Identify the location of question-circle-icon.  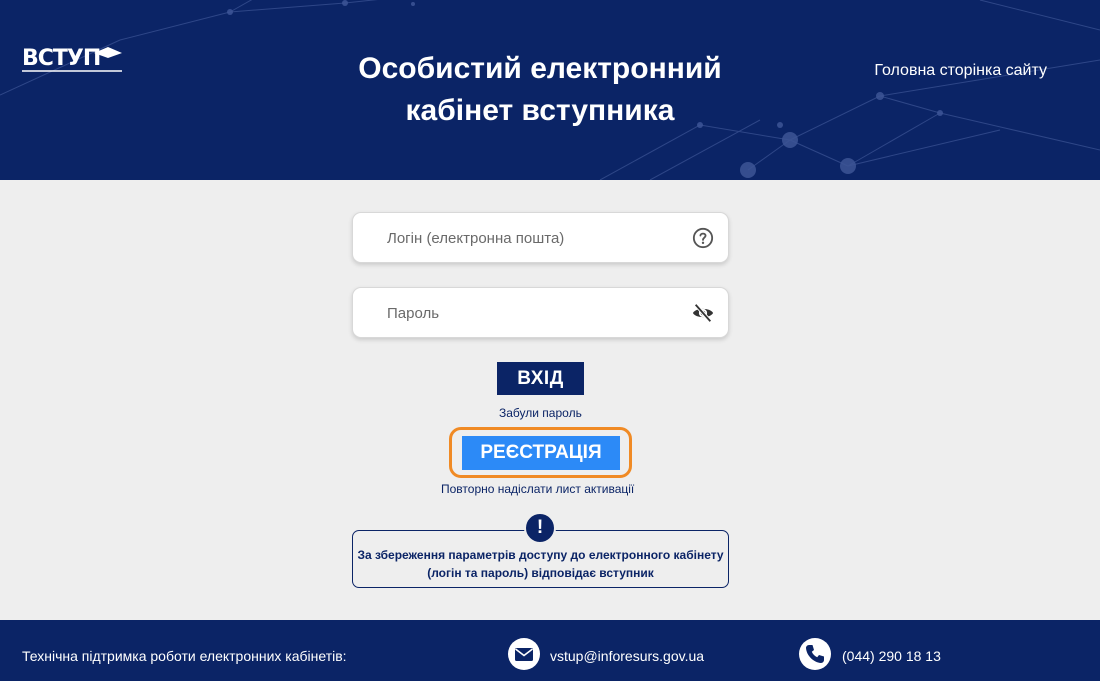
(703, 238).